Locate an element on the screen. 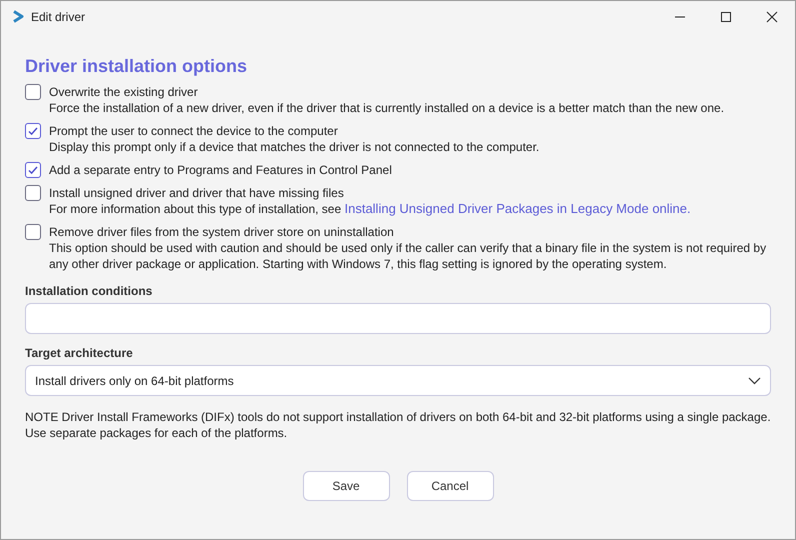 The image size is (796, 540). option-label: Remove driver files from the system driver store on uninstallation is located at coordinates (222, 232).